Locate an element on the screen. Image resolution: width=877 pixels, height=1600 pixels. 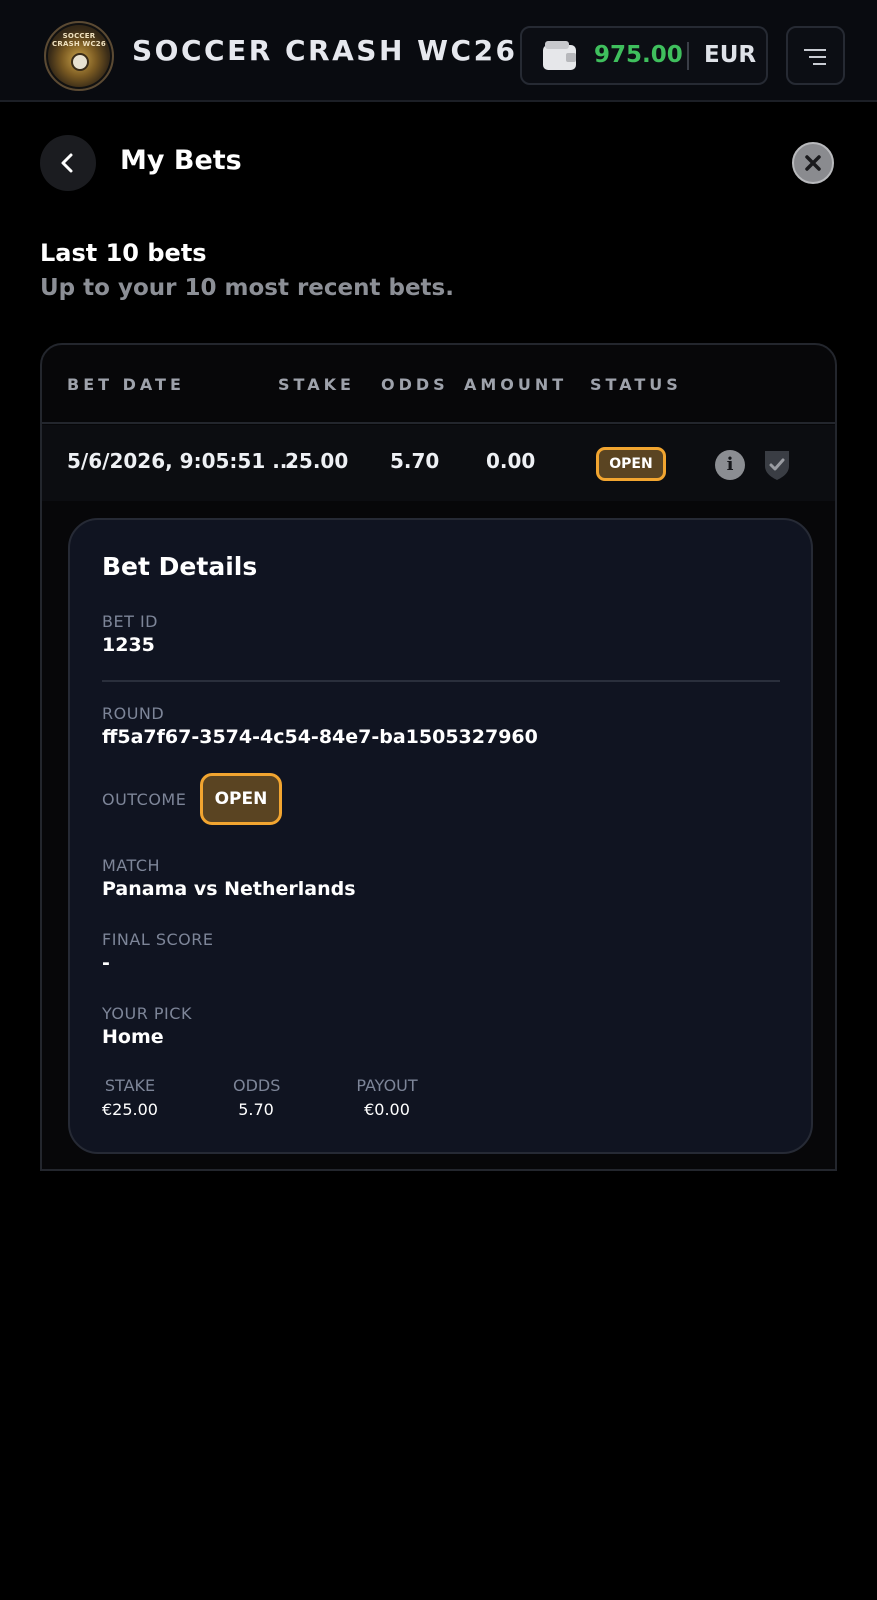
soccer-ball-icon is located at coordinates (80, 62).